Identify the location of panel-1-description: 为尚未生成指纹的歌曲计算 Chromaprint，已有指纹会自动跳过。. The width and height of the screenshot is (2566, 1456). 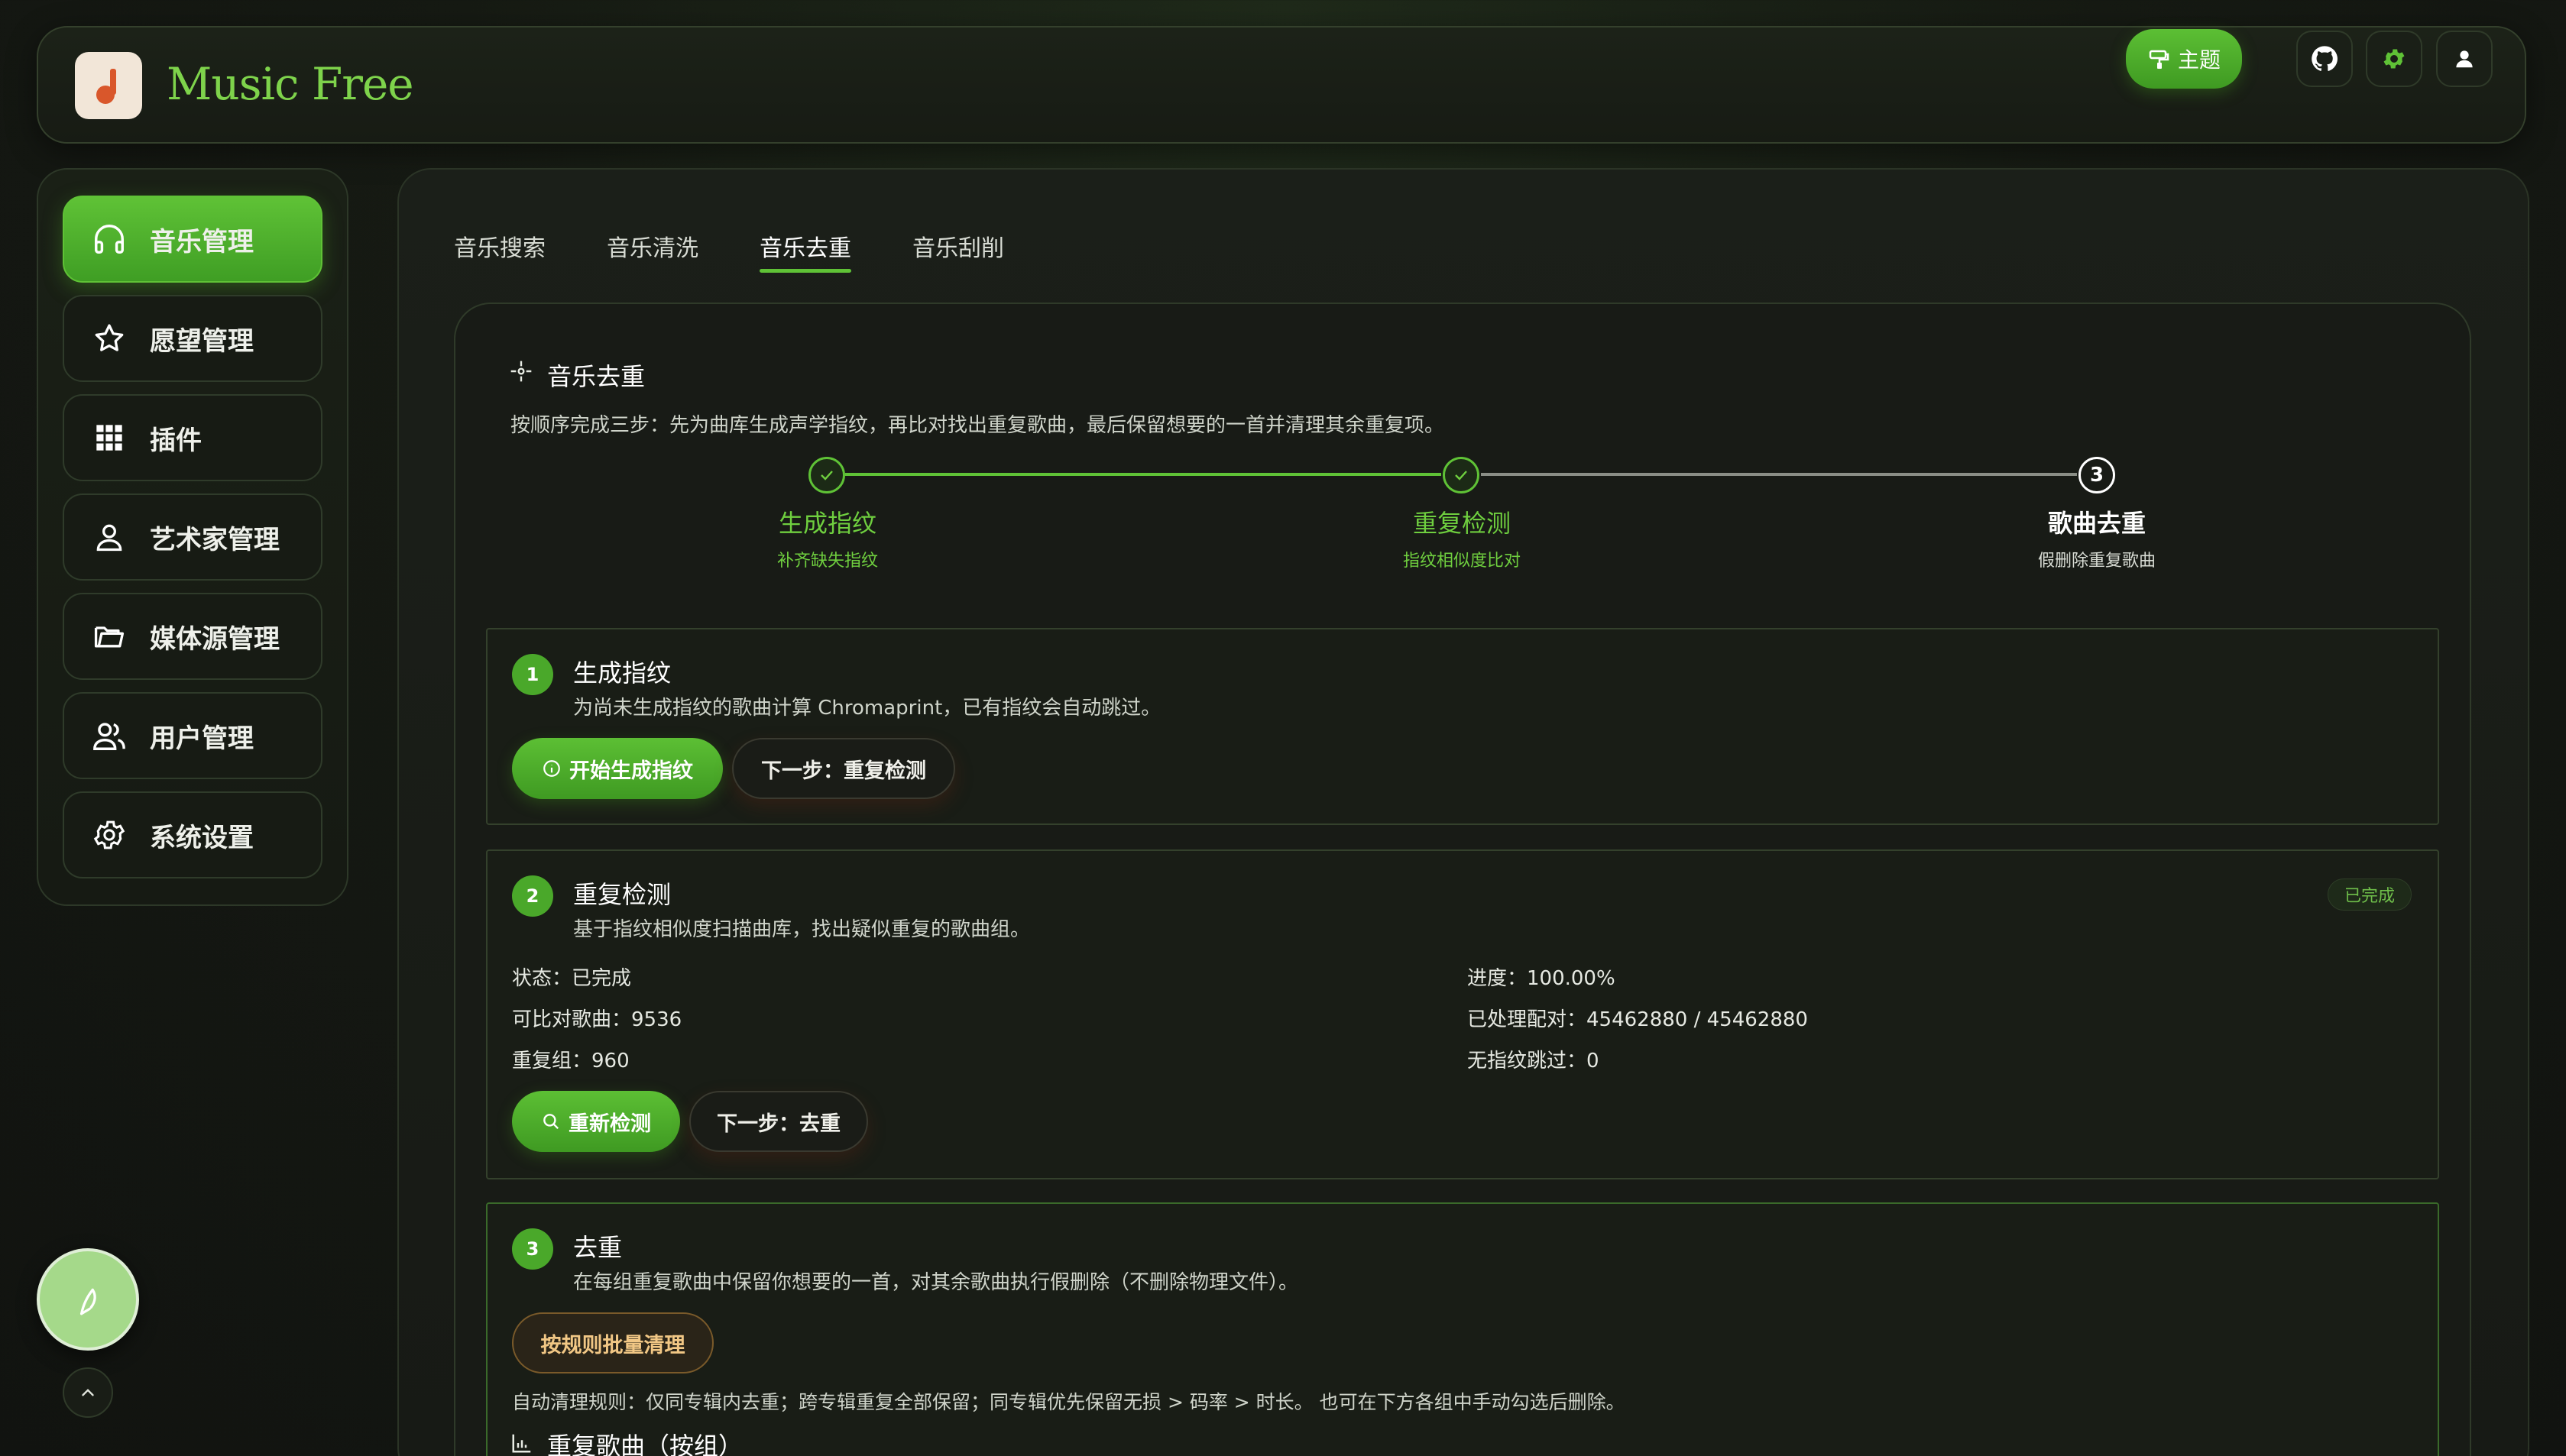
(868, 709).